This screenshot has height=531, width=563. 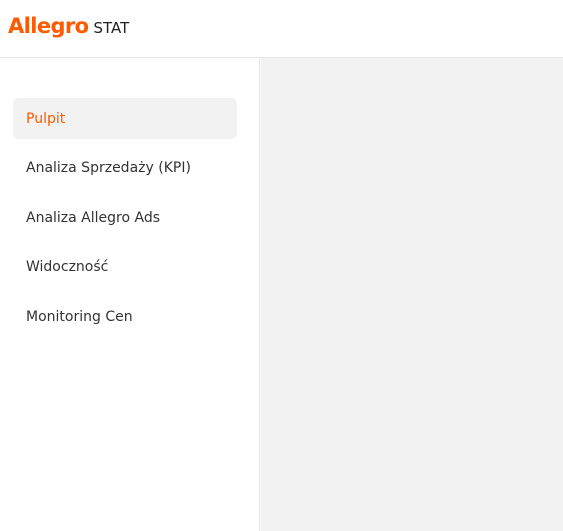 What do you see at coordinates (125, 118) in the screenshot?
I see `sidebar-item-pulpit: Pulpit` at bounding box center [125, 118].